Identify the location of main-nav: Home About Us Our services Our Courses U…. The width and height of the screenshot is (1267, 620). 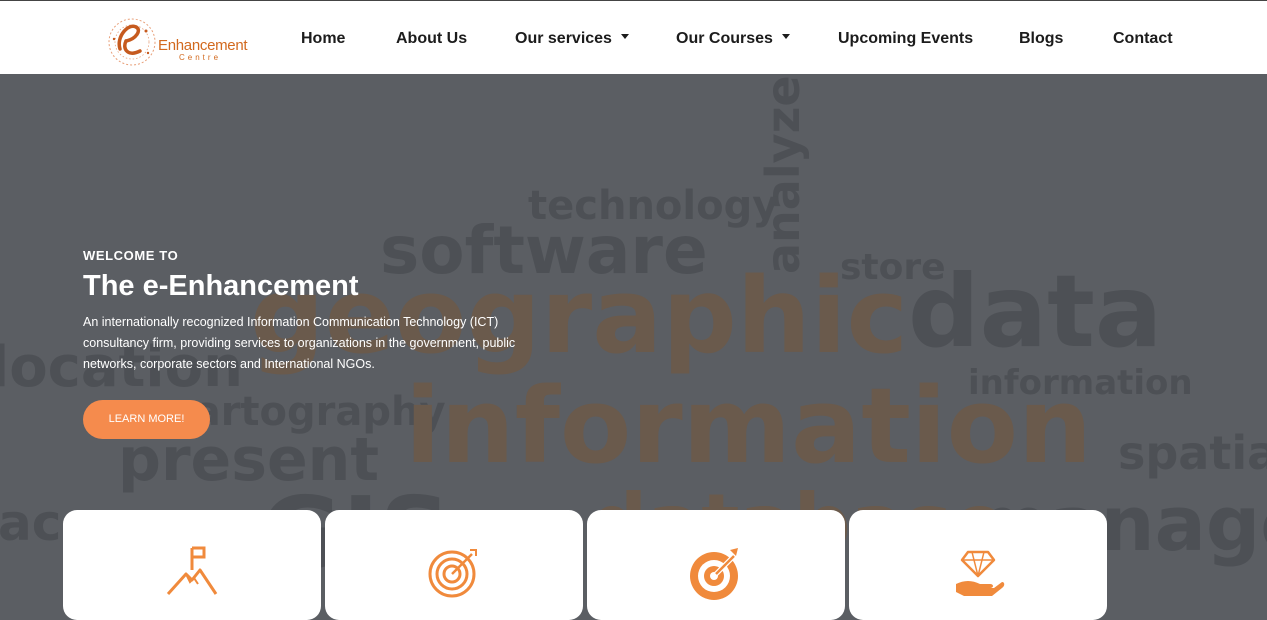
(633, 38).